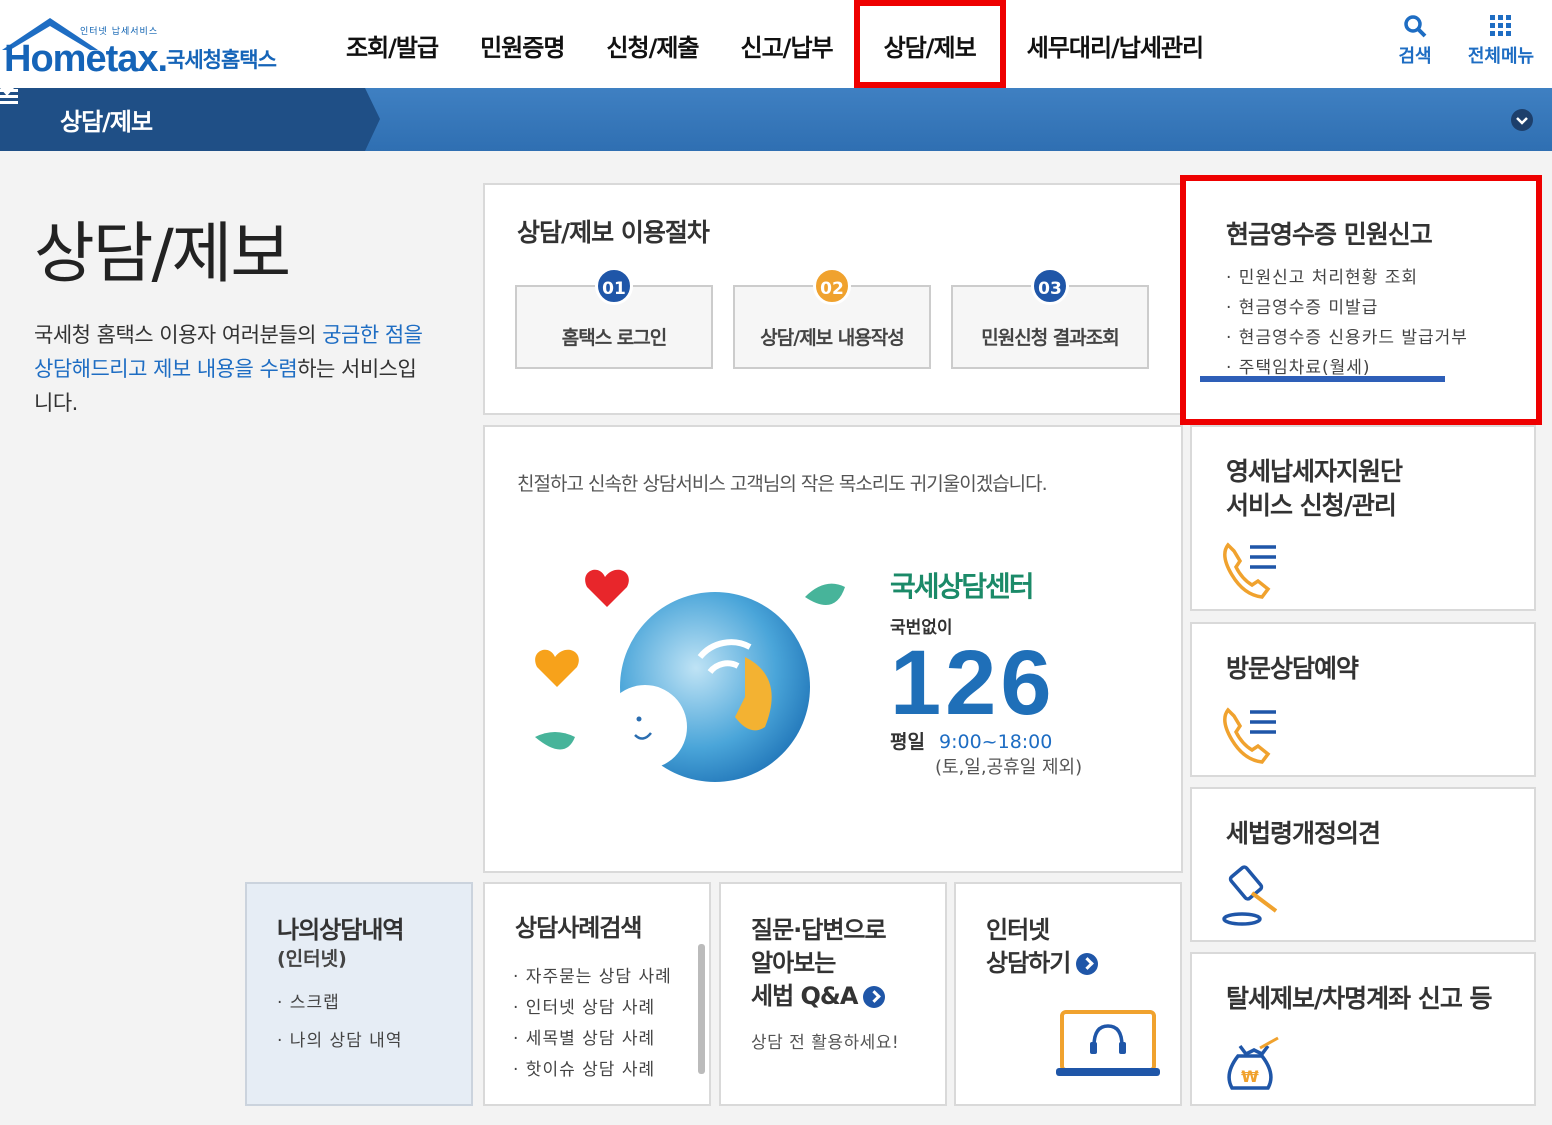  What do you see at coordinates (592, 1070) in the screenshot?
I see `consult-case-item: · 핫이슈 상담 사례` at bounding box center [592, 1070].